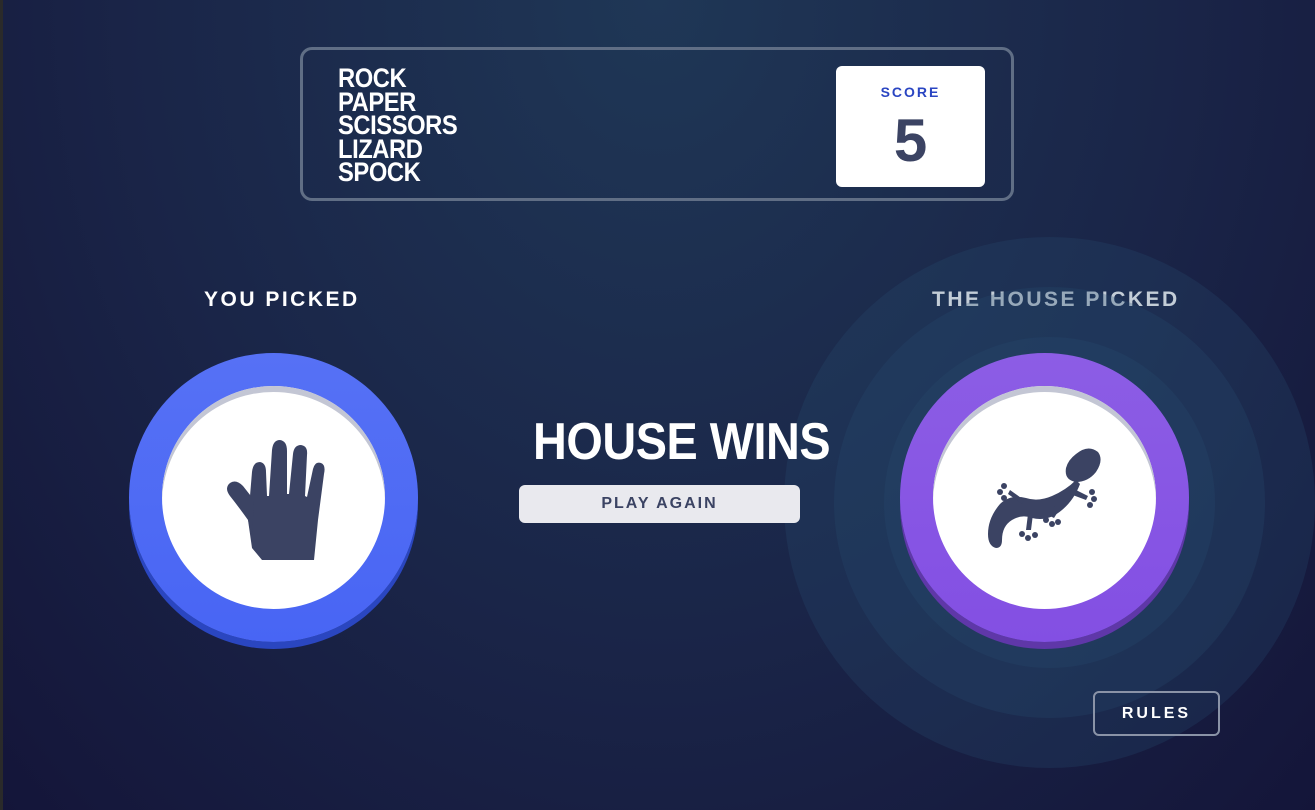 The height and width of the screenshot is (810, 1315). Describe the element at coordinates (398, 126) in the screenshot. I see `game-title: ROCK PAPER SCISSORS LIZARD SPOCK` at that location.